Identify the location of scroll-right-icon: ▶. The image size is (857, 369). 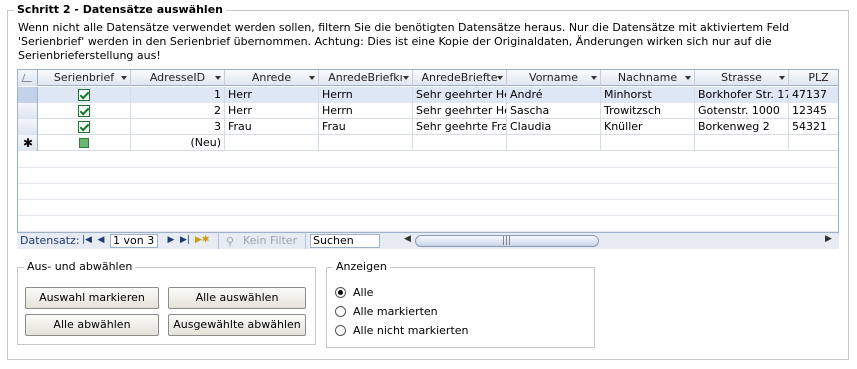
(828, 239).